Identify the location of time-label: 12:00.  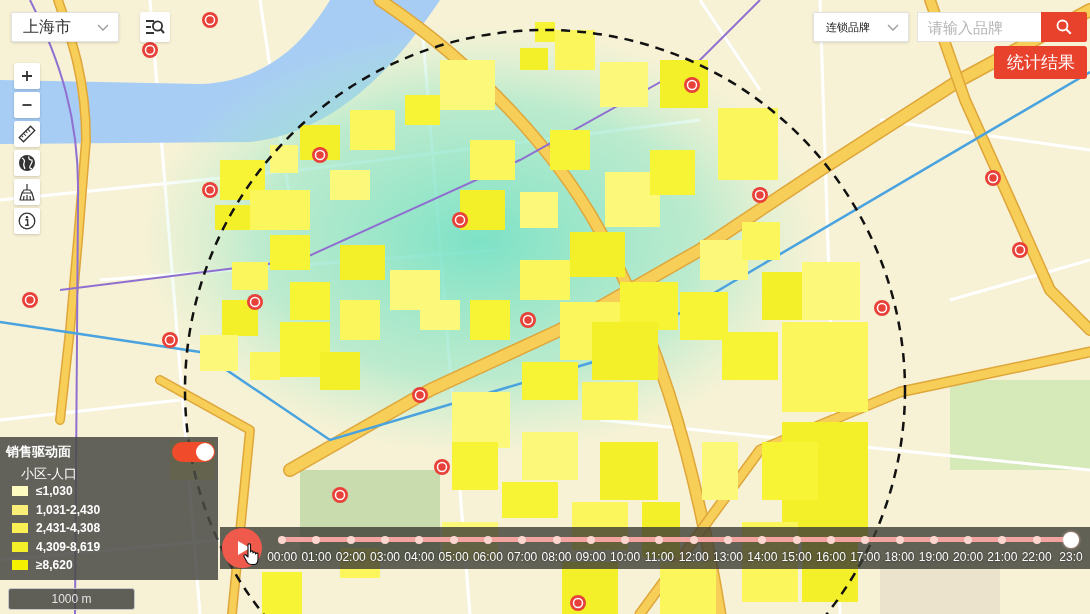
(693, 556).